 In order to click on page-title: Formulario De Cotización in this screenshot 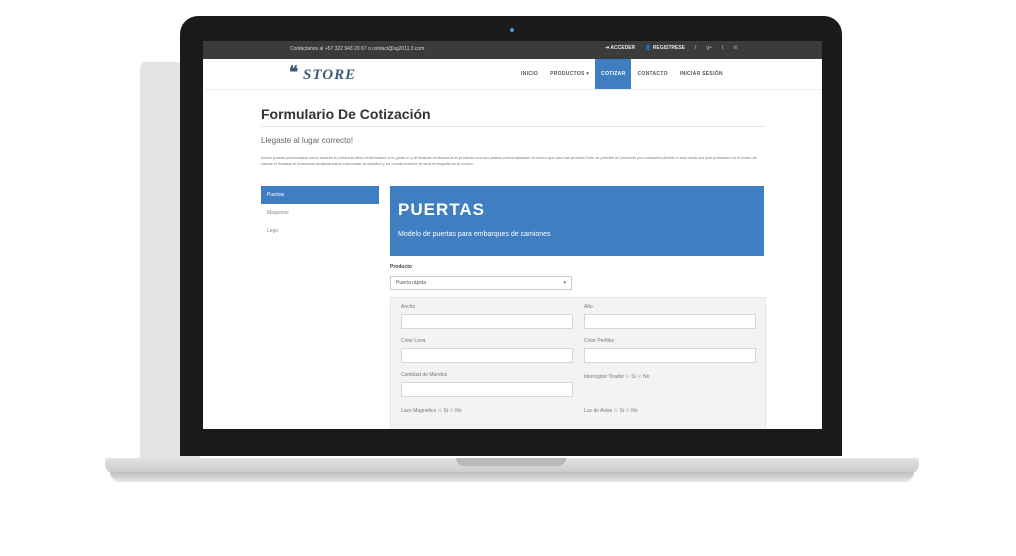, I will do `click(346, 114)`.